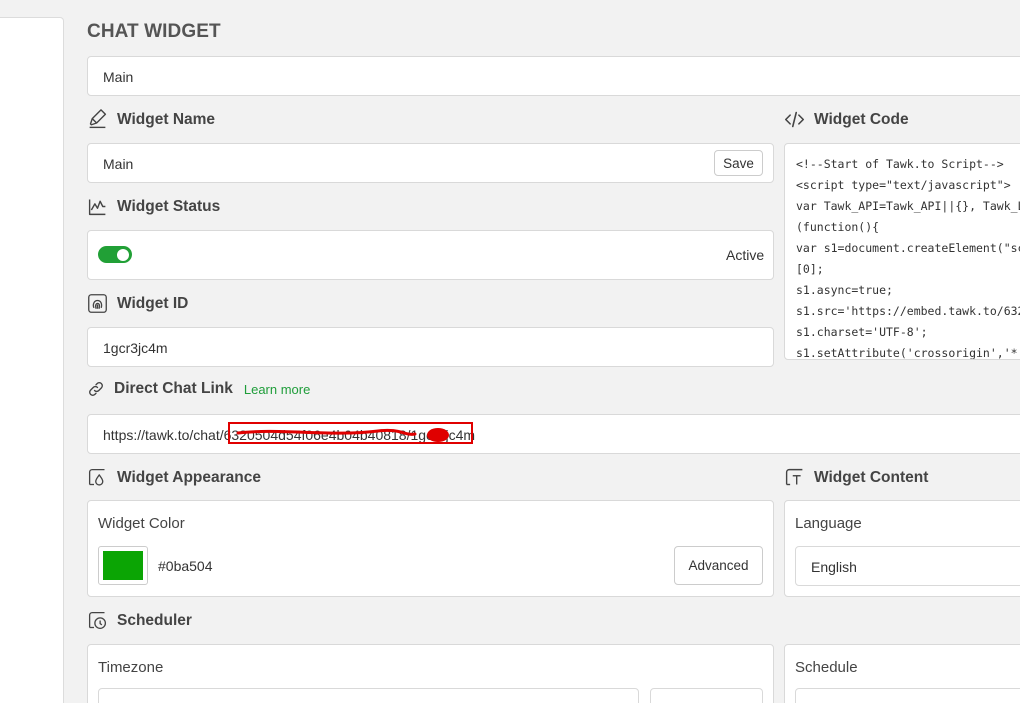 The width and height of the screenshot is (1020, 703). What do you see at coordinates (871, 477) in the screenshot?
I see `widget-content-title: Widget Content` at bounding box center [871, 477].